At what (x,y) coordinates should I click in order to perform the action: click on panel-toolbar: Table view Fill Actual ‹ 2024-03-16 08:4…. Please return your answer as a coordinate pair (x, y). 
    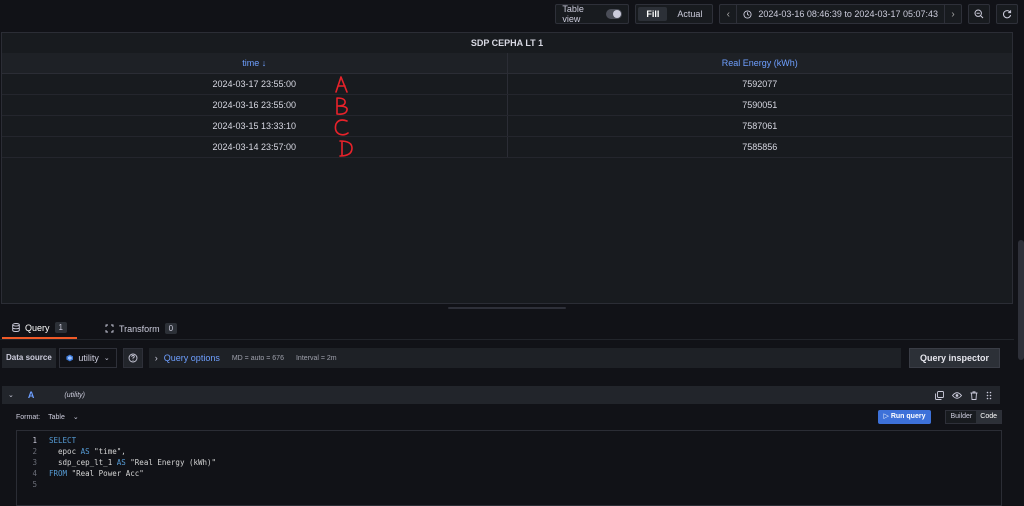
    Looking at the image, I should click on (786, 14).